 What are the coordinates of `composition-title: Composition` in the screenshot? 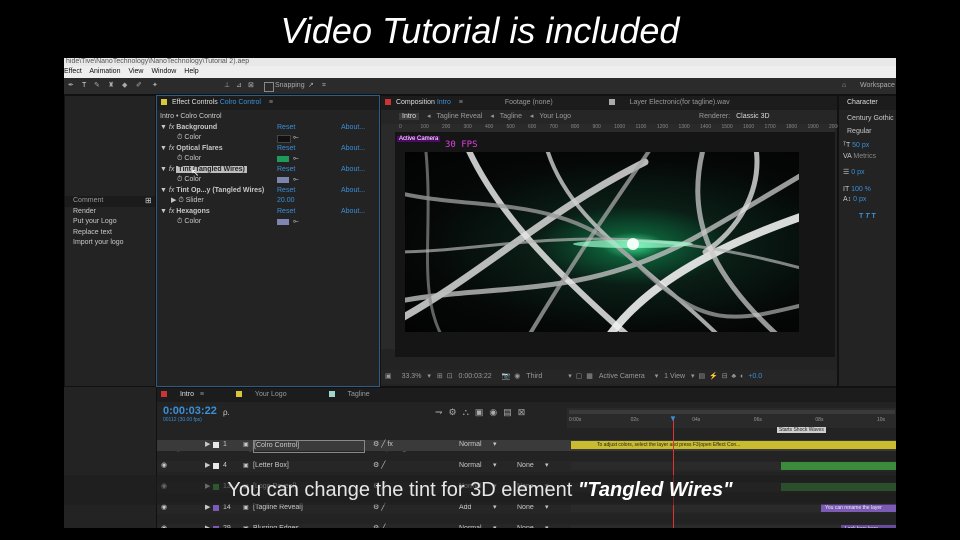 It's located at (415, 102).